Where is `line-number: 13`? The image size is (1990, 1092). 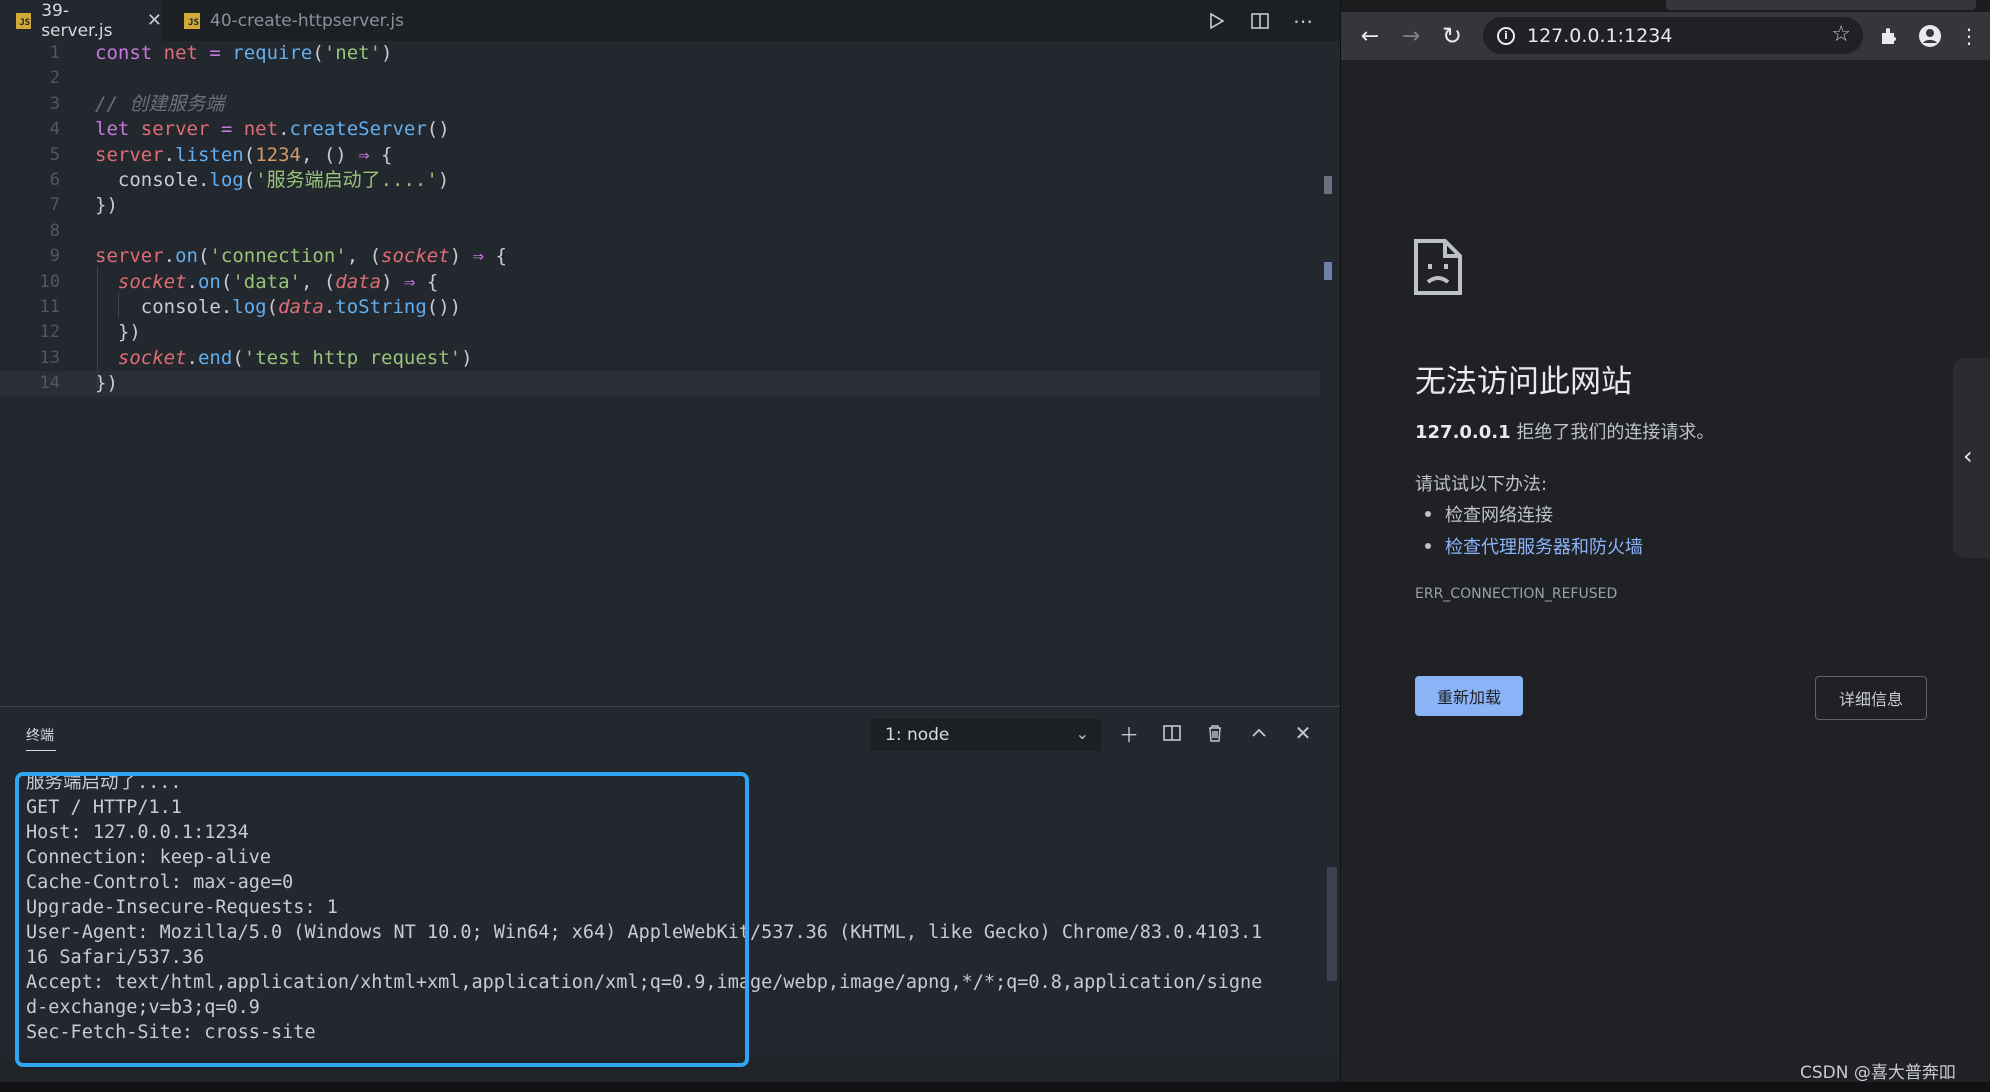
line-number: 13 is located at coordinates (49, 357).